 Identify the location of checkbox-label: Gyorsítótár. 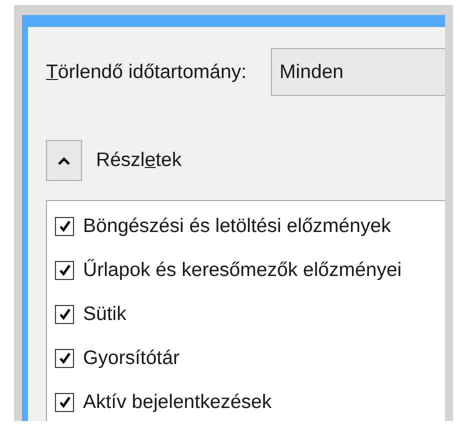
(131, 358).